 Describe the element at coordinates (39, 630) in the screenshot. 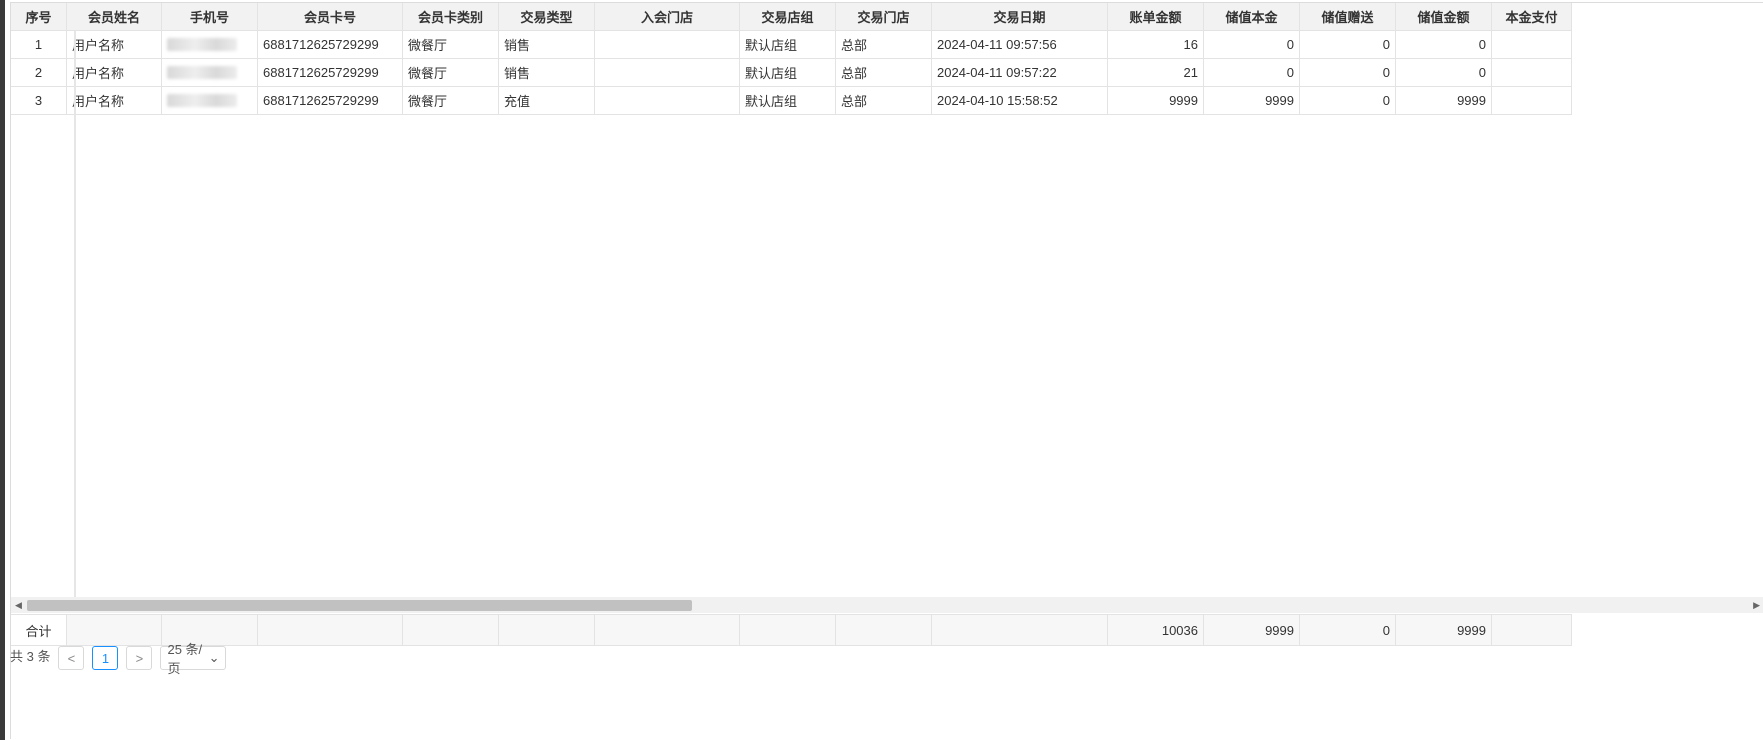

I see `summary-seq: 合计` at that location.